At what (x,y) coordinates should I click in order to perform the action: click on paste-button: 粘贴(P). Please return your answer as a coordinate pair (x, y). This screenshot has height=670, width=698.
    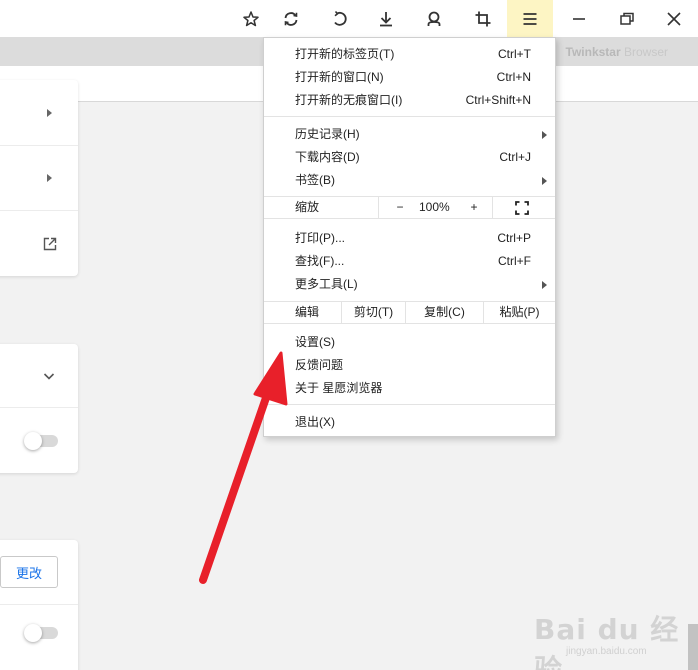
    Looking at the image, I should click on (519, 312).